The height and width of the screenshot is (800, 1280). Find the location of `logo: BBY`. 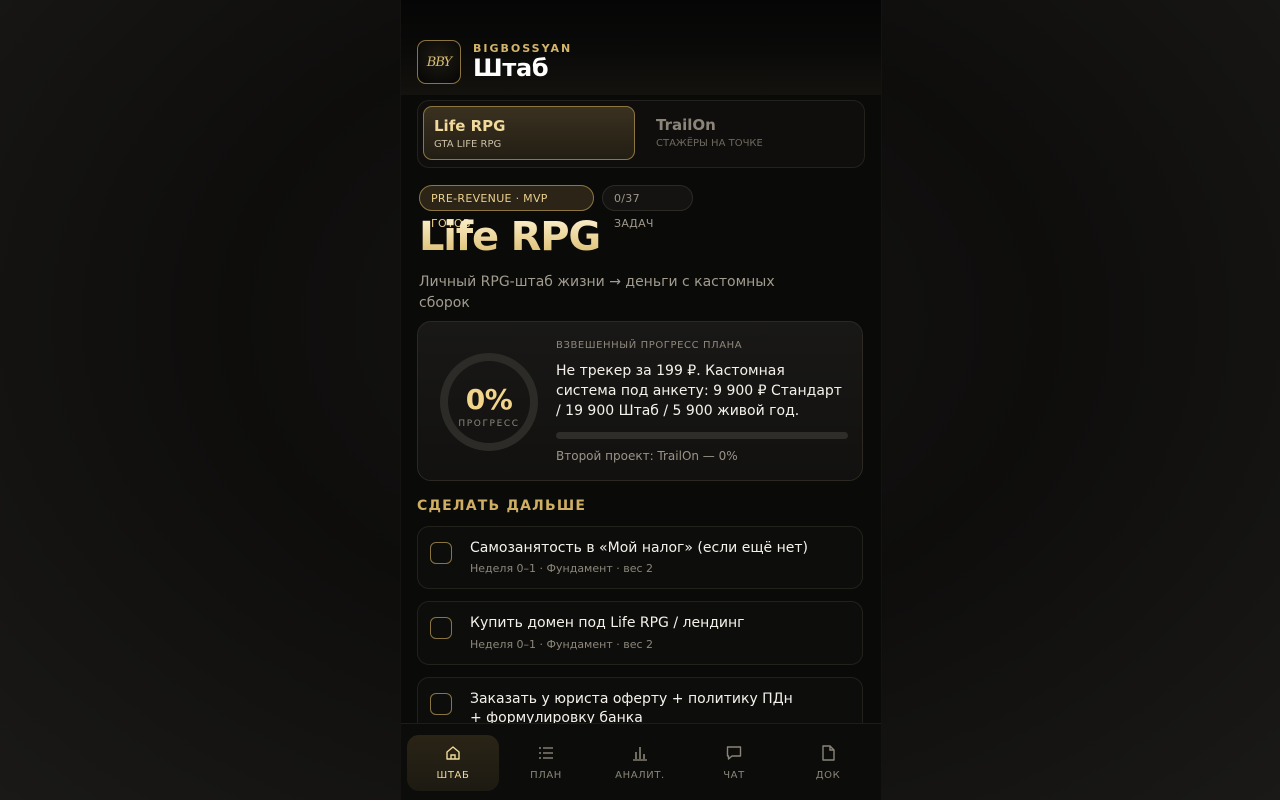

logo: BBY is located at coordinates (439, 62).